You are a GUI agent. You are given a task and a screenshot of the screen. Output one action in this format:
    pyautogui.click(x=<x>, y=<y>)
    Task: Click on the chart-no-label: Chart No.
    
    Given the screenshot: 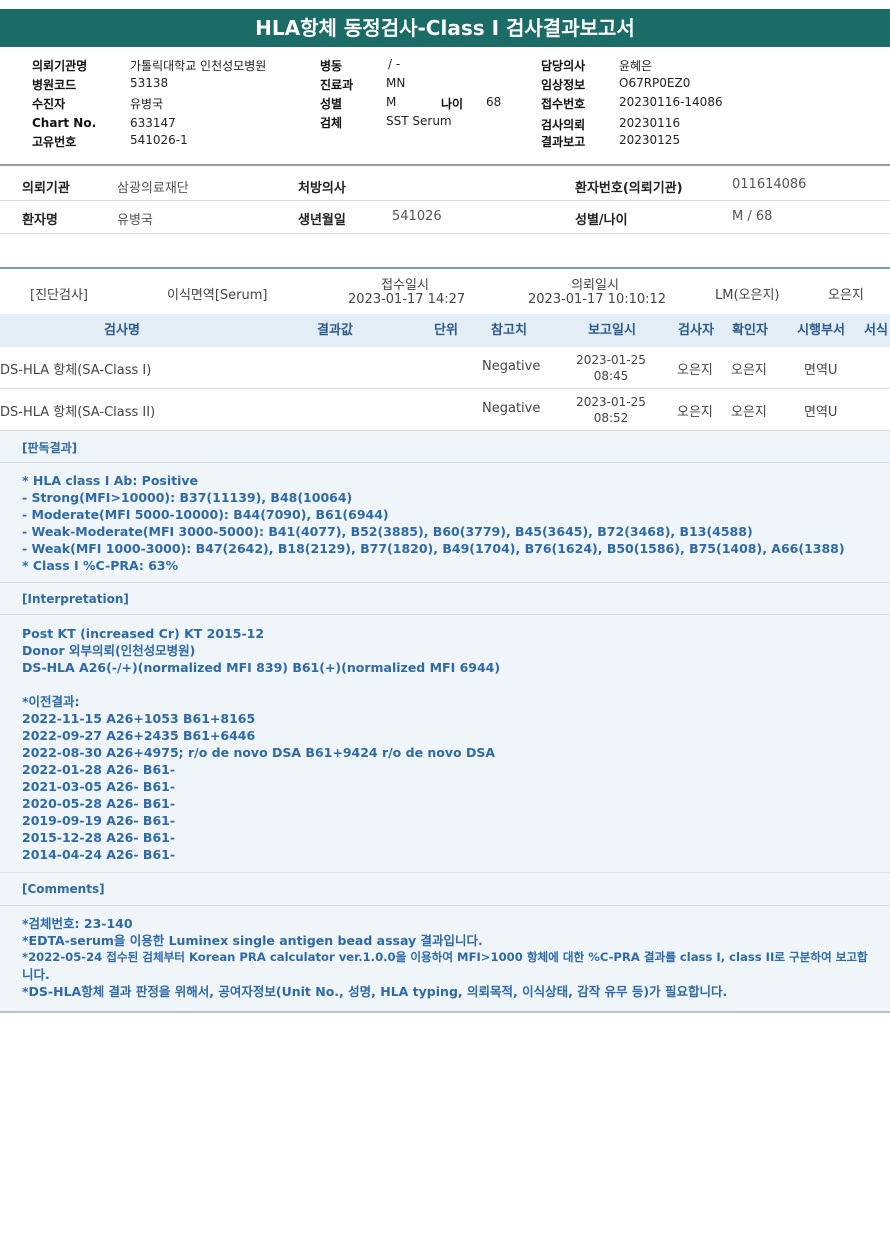 What is the action you would take?
    pyautogui.click(x=64, y=123)
    